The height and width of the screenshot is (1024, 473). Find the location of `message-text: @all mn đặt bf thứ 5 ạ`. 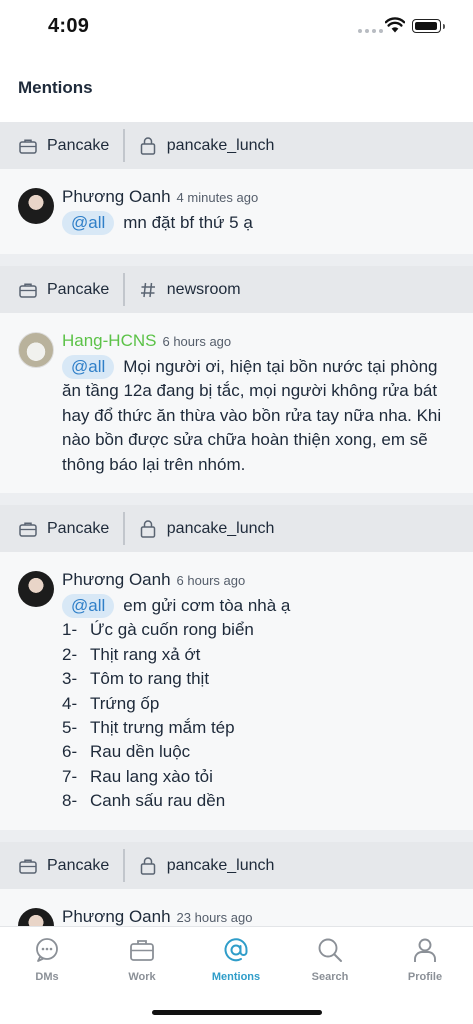

message-text: @all mn đặt bf thứ 5 ạ is located at coordinates (258, 223).